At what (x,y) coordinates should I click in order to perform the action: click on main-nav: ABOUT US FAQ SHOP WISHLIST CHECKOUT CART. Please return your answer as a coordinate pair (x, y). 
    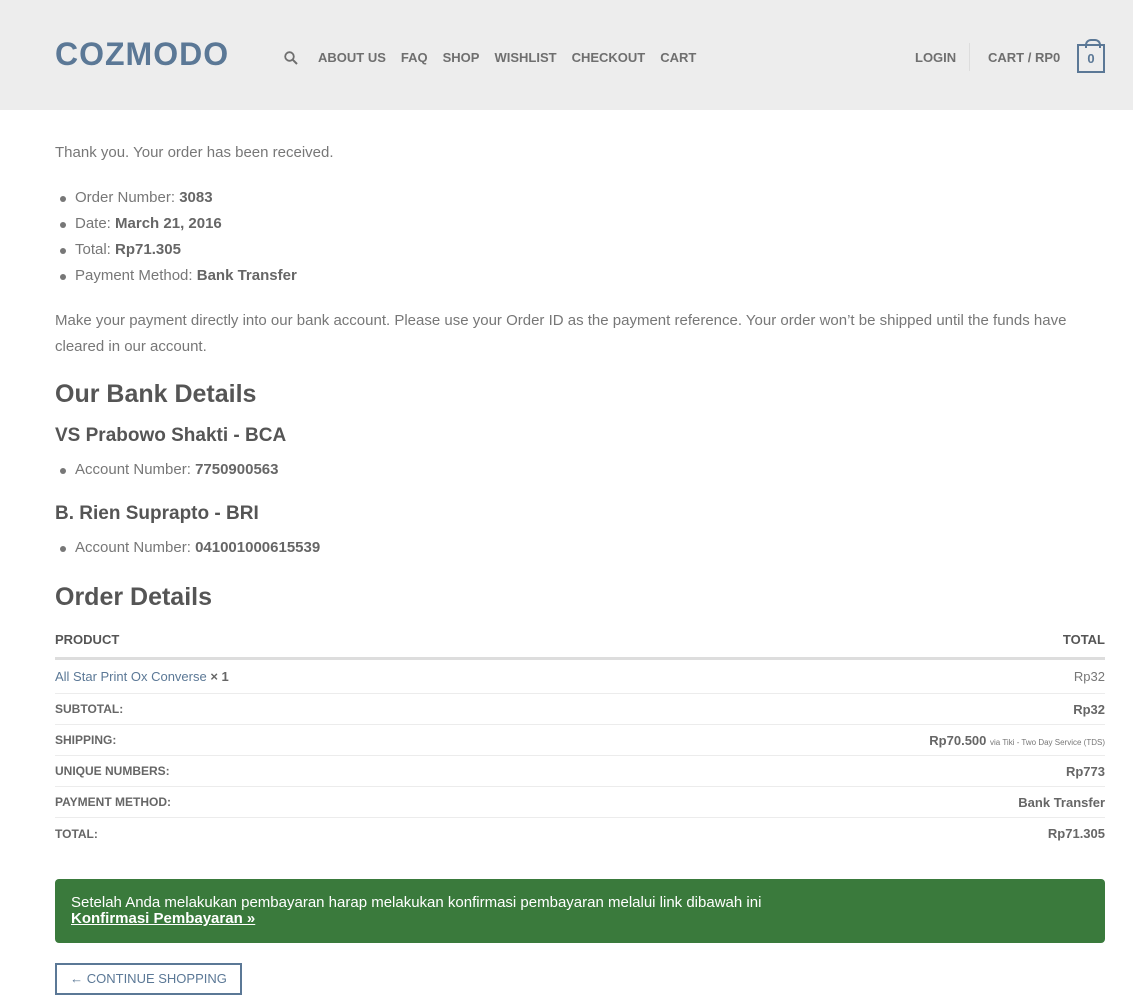
    Looking at the image, I should click on (497, 57).